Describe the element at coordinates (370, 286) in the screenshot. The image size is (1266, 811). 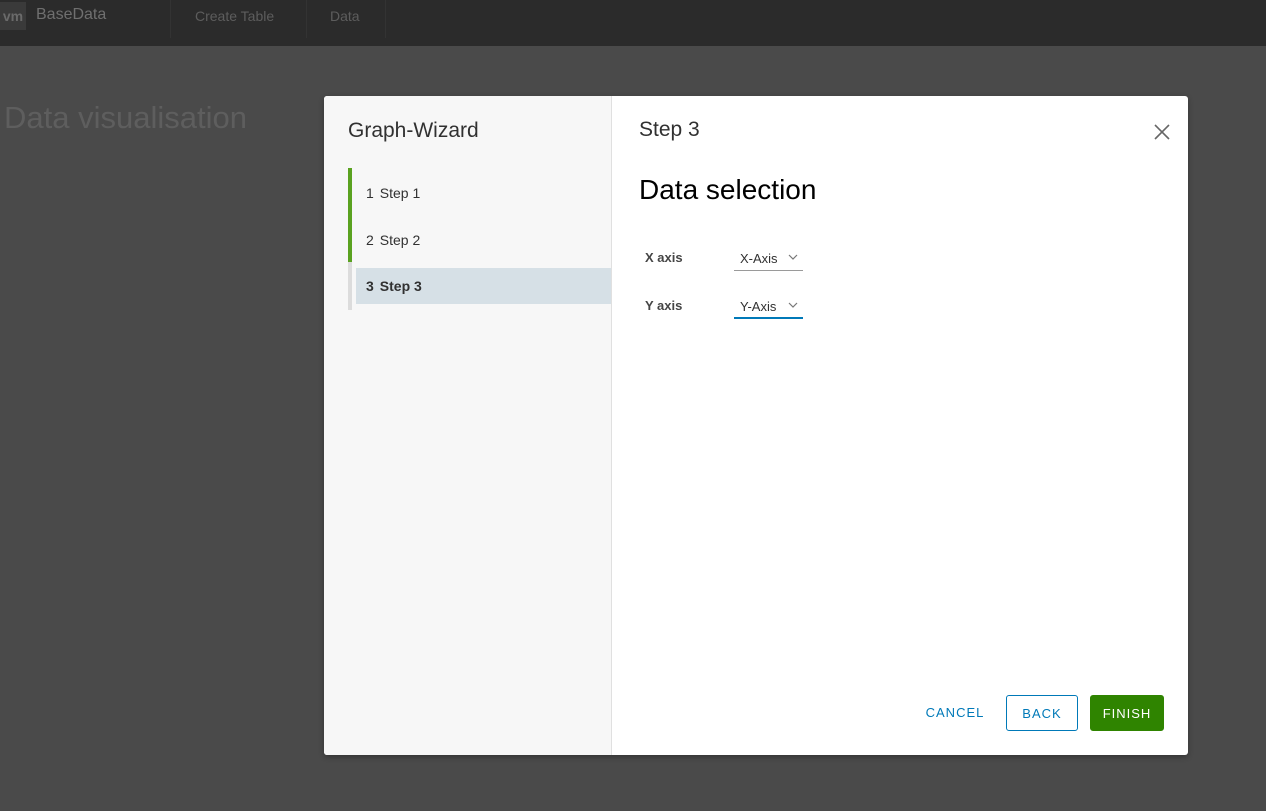
I see `step-number: 3` at that location.